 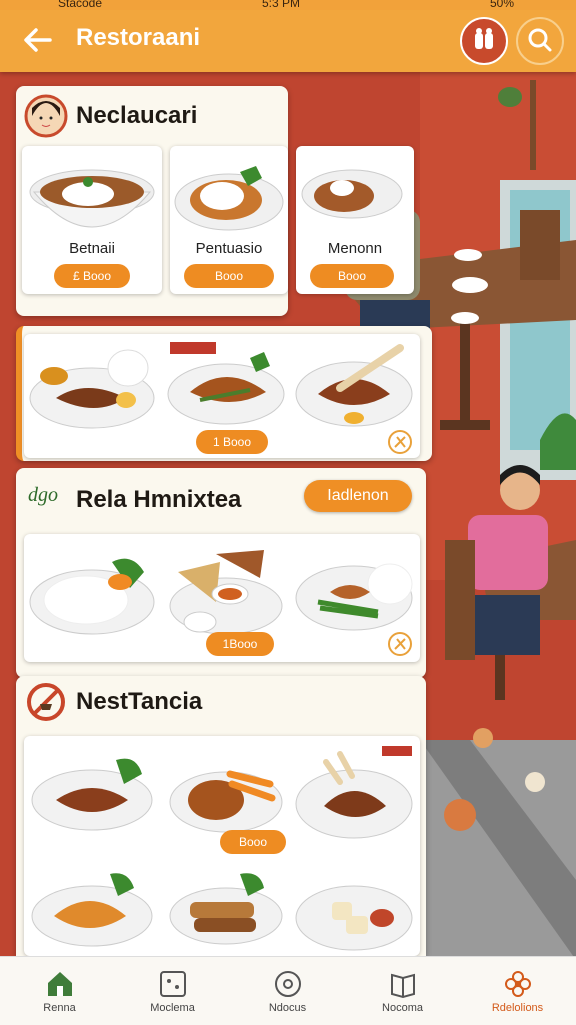 What do you see at coordinates (139, 701) in the screenshot?
I see `section-title: NestTancia` at bounding box center [139, 701].